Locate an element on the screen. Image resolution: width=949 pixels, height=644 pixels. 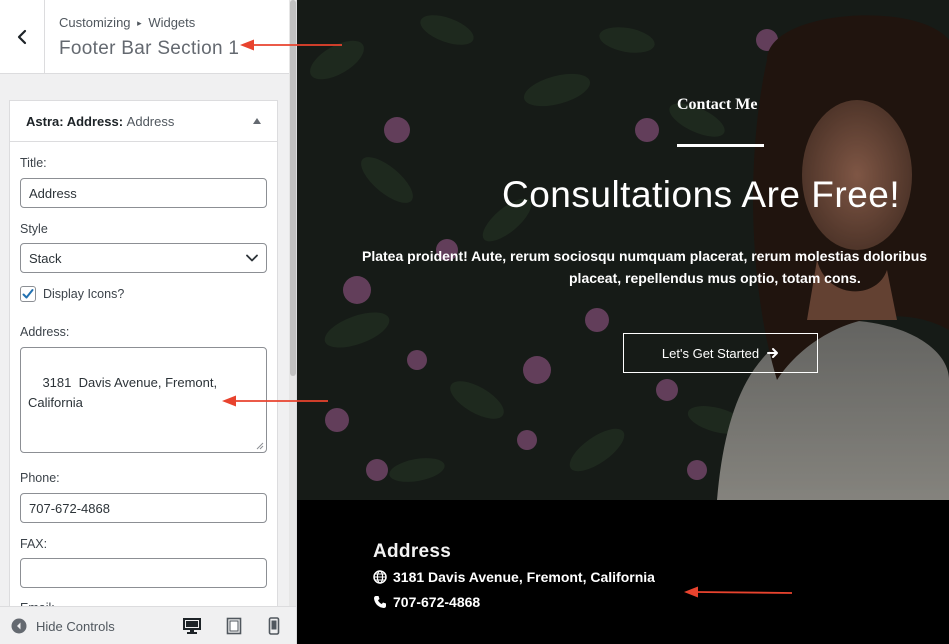
scrollbar-thumb is located at coordinates (293, 188).